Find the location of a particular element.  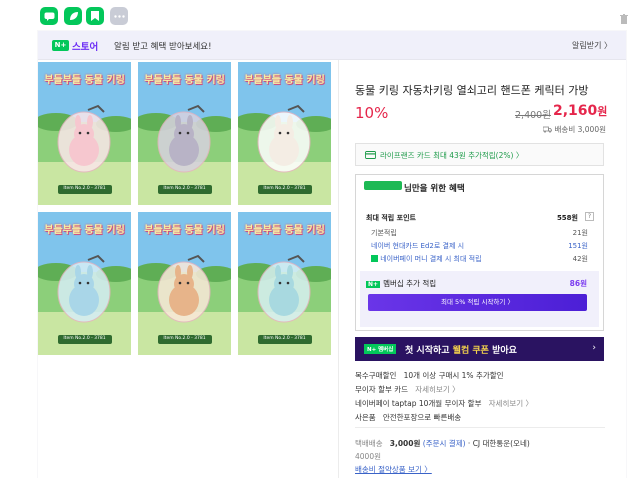

nplus-badge: N+ is located at coordinates (60, 45).